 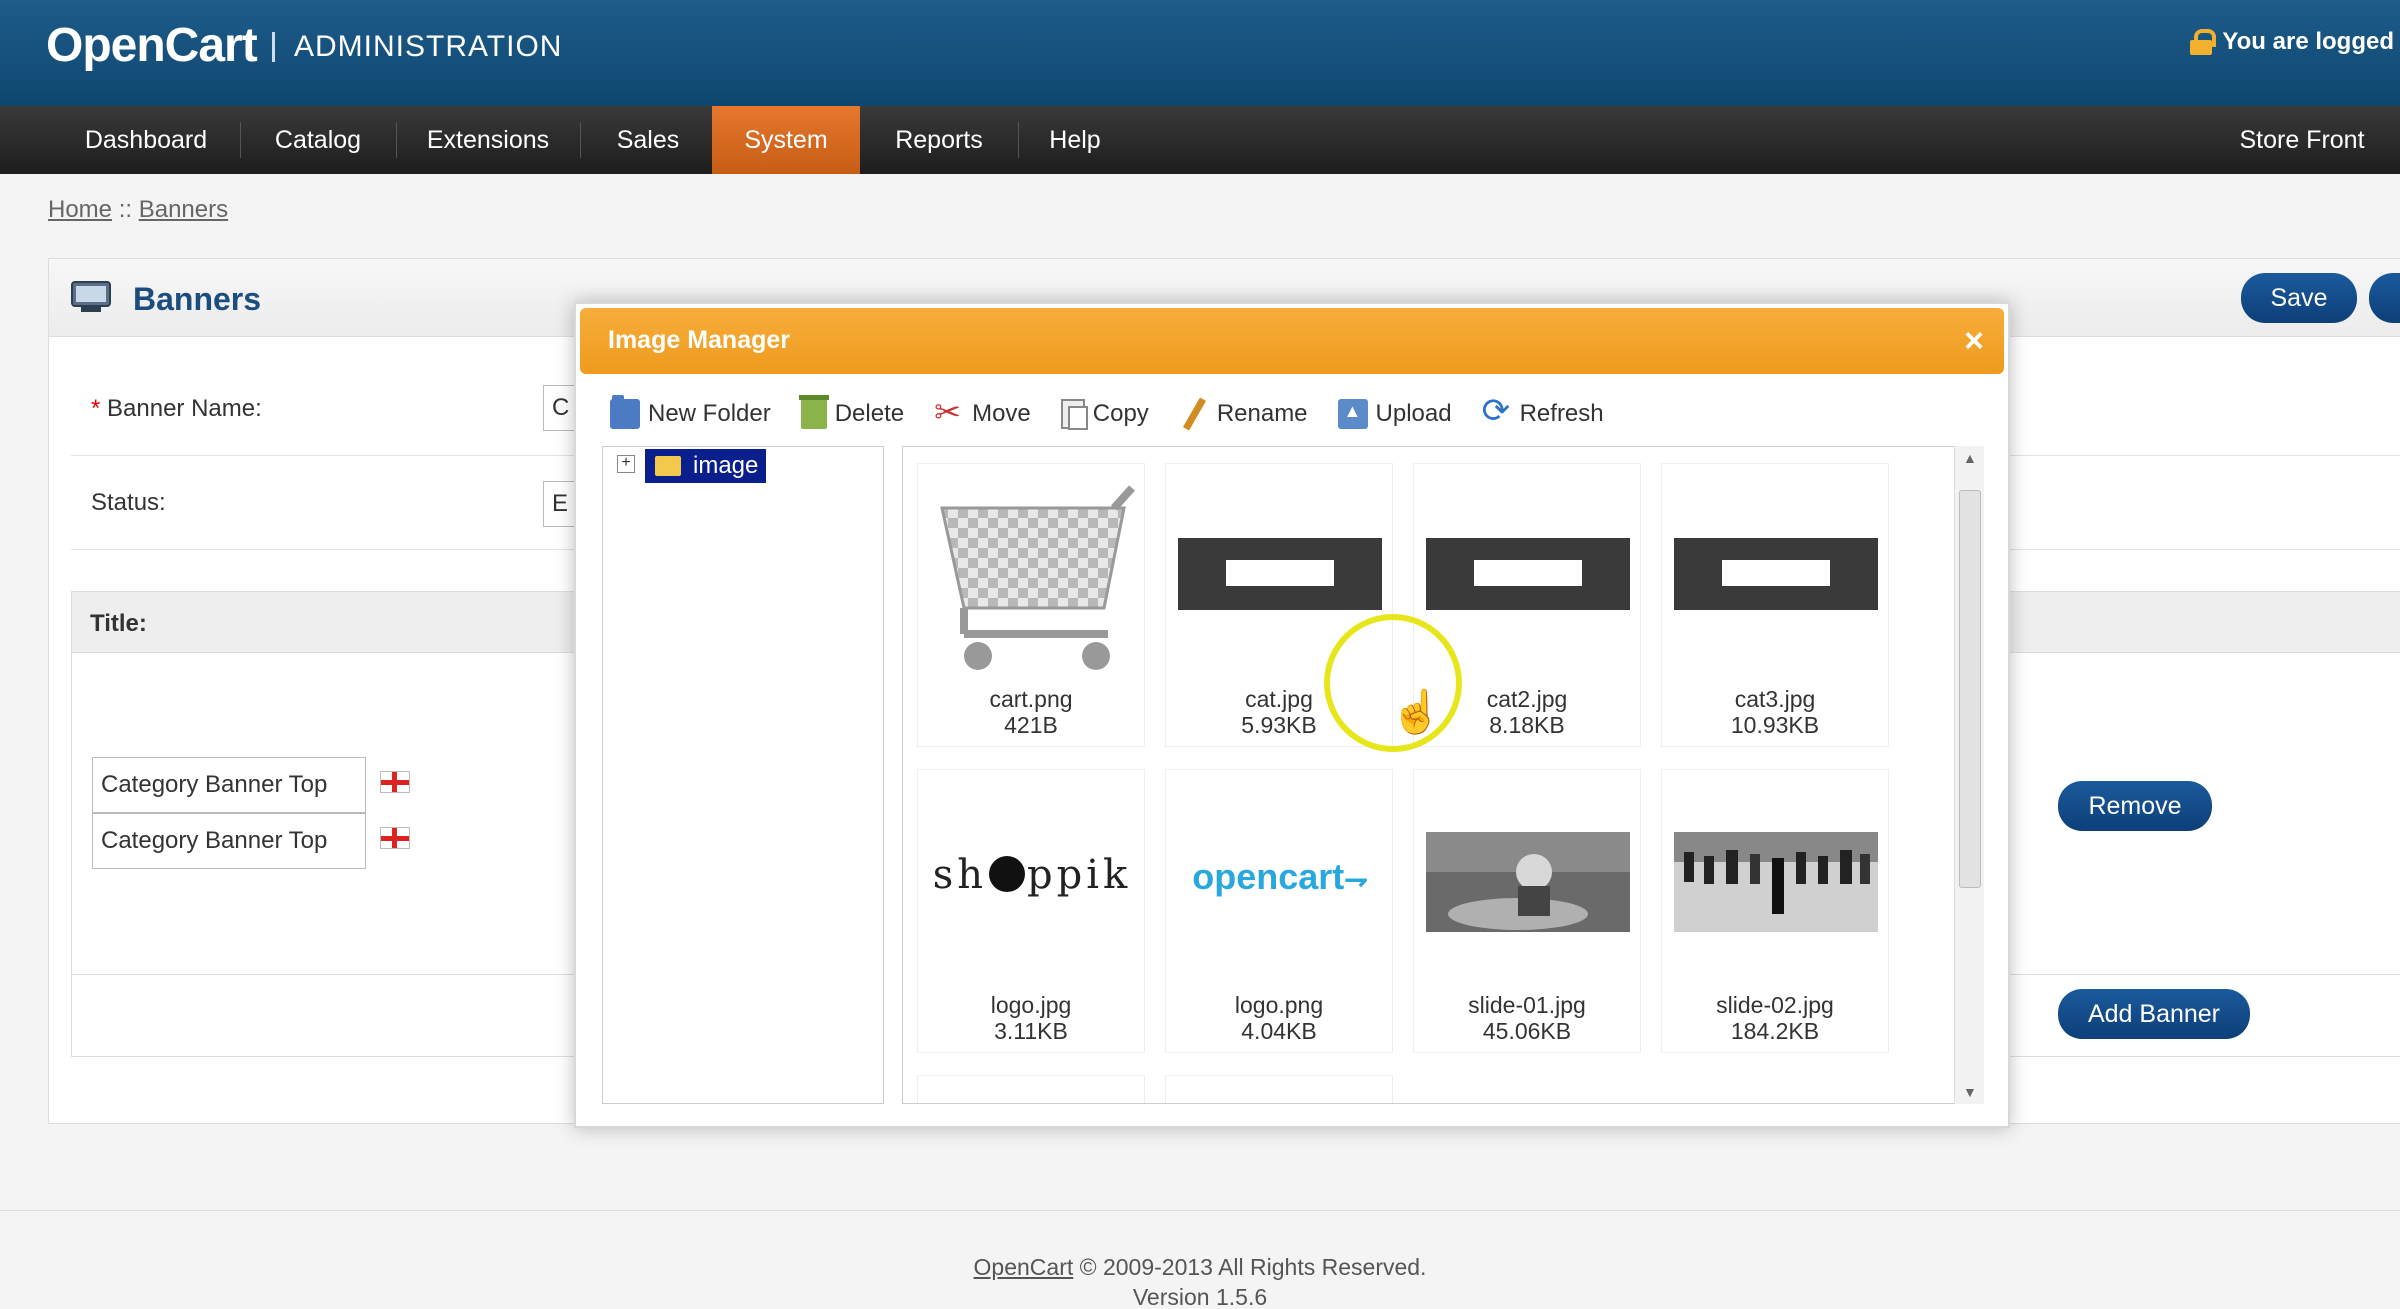 I want to click on cat2-thumbnail, so click(x=1528, y=574).